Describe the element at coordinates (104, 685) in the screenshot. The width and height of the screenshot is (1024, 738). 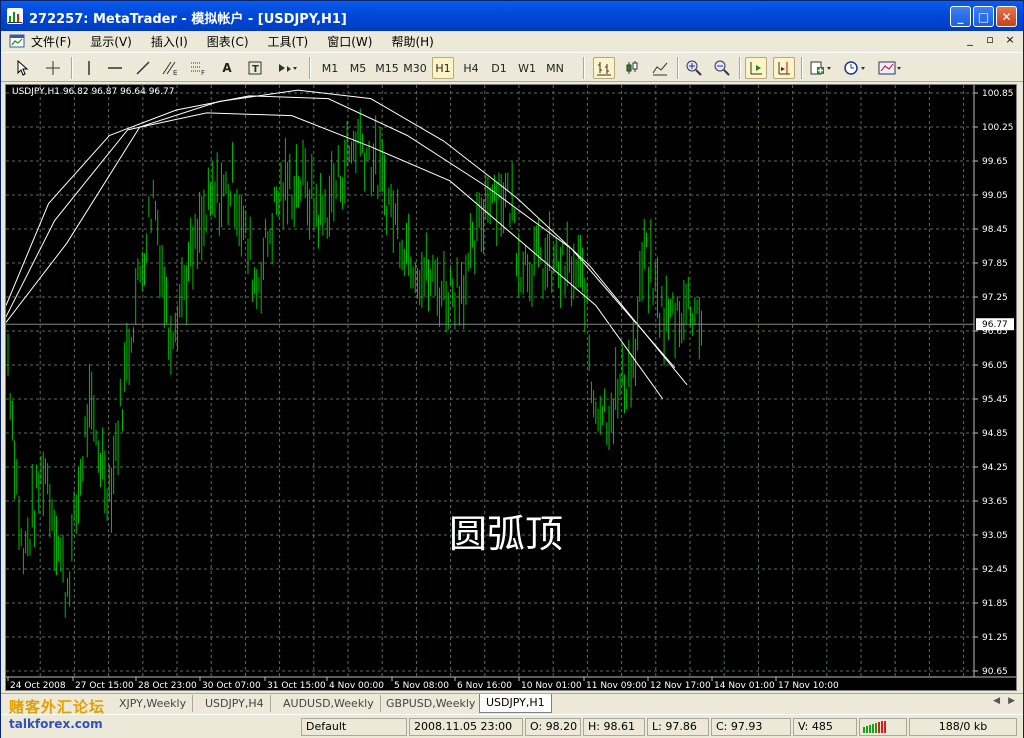
I see `time-tick-label: 27 Oct 15:00` at that location.